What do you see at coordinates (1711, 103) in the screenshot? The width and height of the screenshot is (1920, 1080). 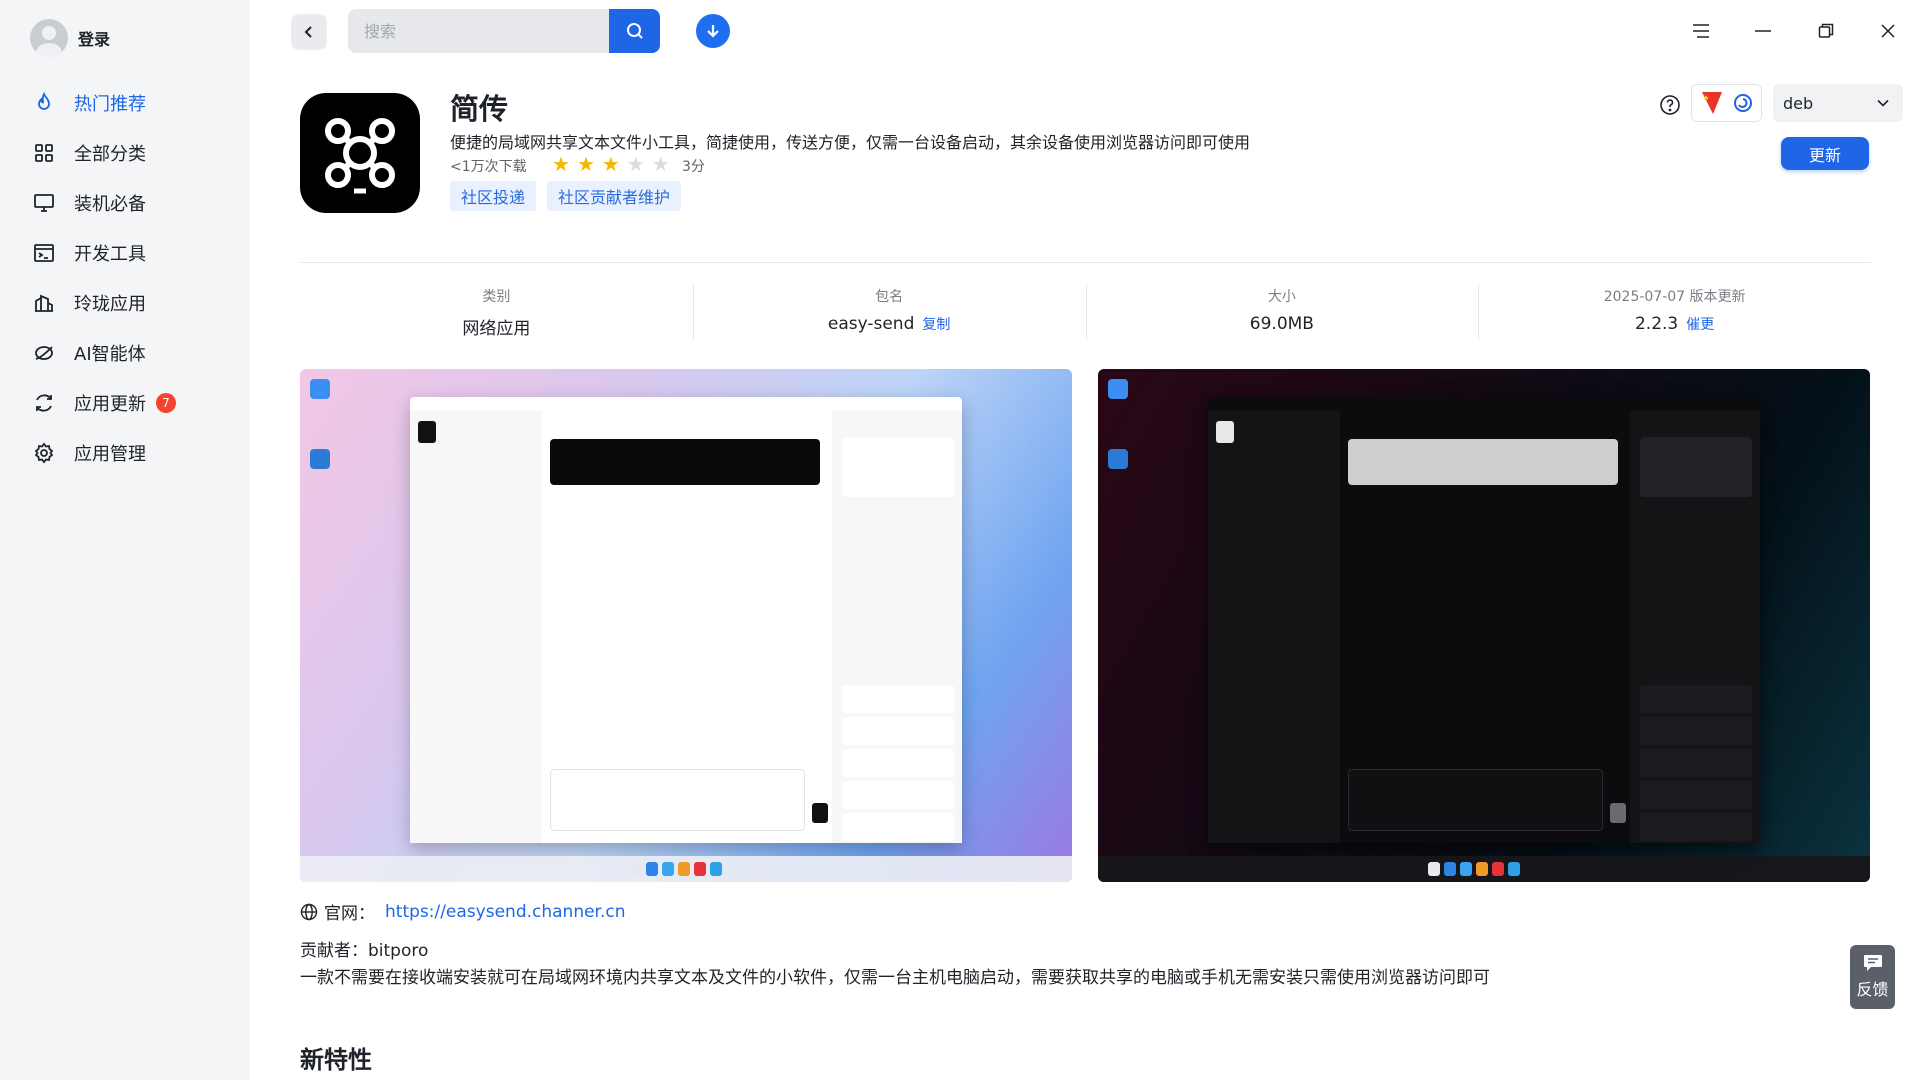 I see `china-flag-icon` at bounding box center [1711, 103].